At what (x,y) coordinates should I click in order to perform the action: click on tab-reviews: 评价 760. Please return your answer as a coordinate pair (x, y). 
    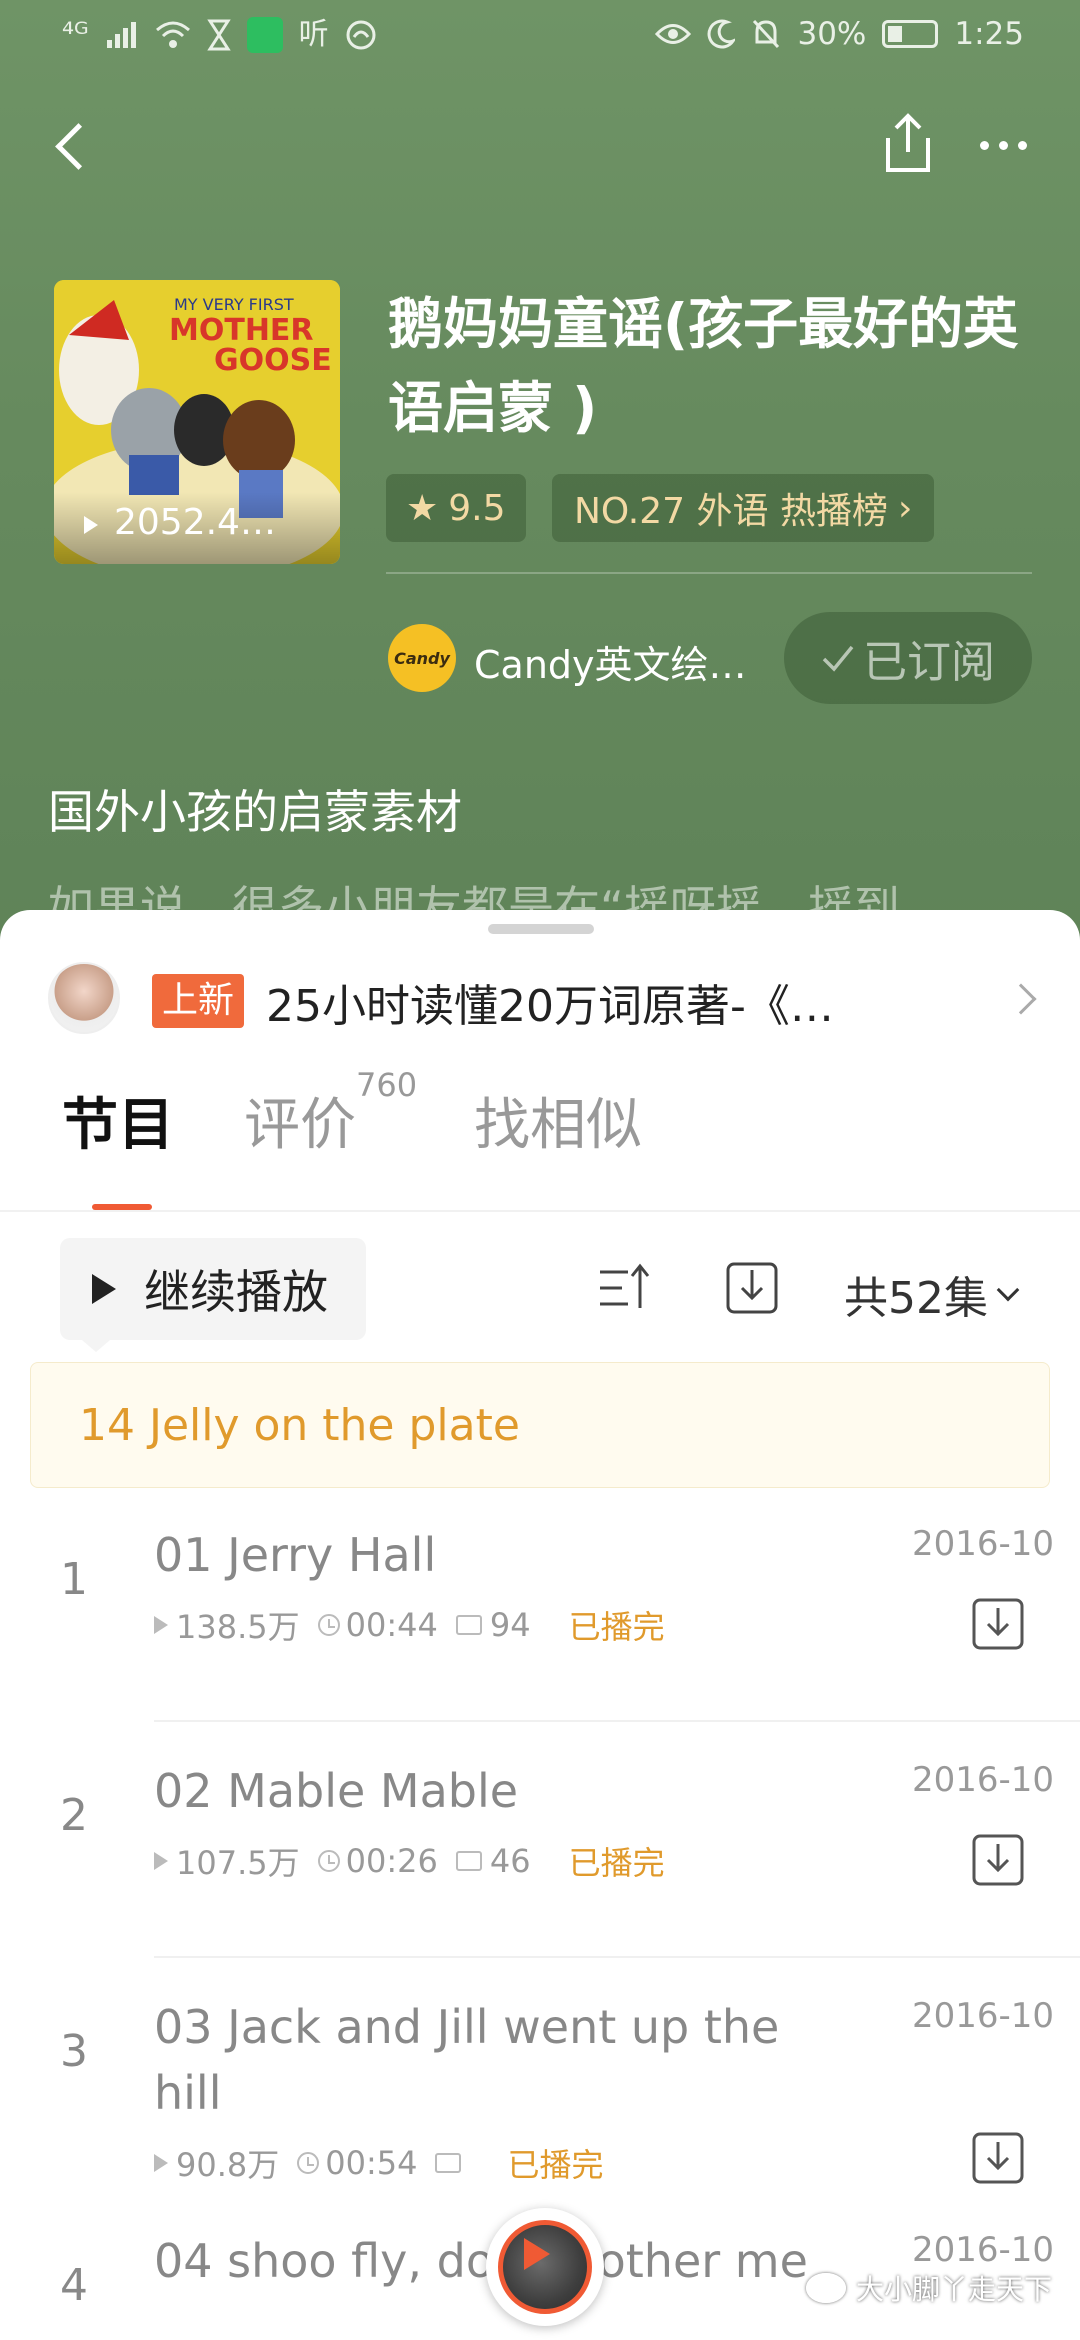
    Looking at the image, I should click on (330, 1113).